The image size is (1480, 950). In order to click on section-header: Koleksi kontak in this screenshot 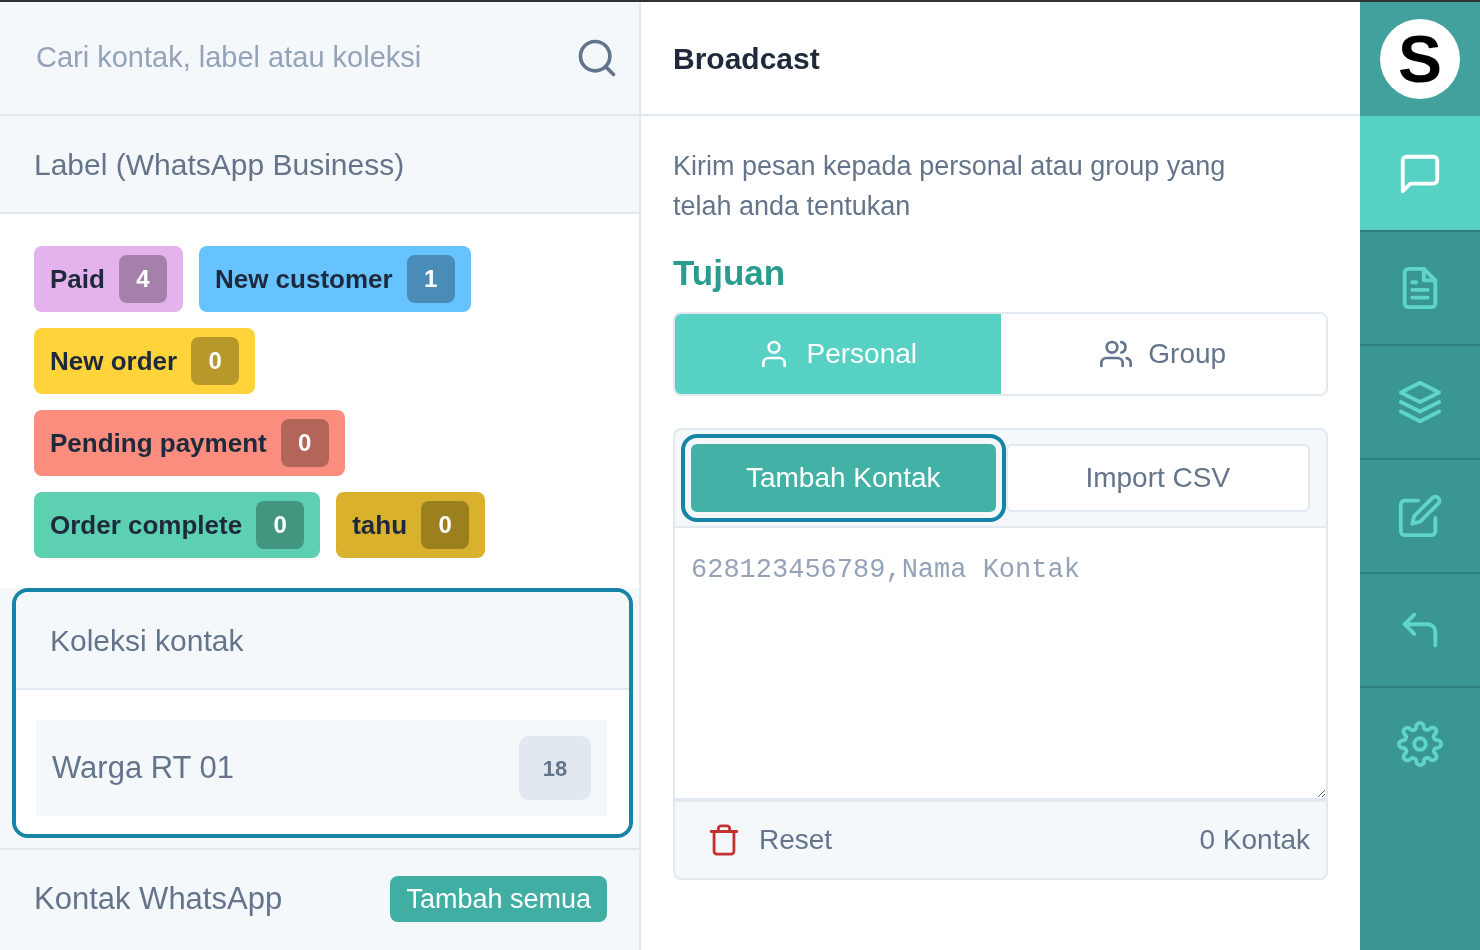, I will do `click(322, 641)`.